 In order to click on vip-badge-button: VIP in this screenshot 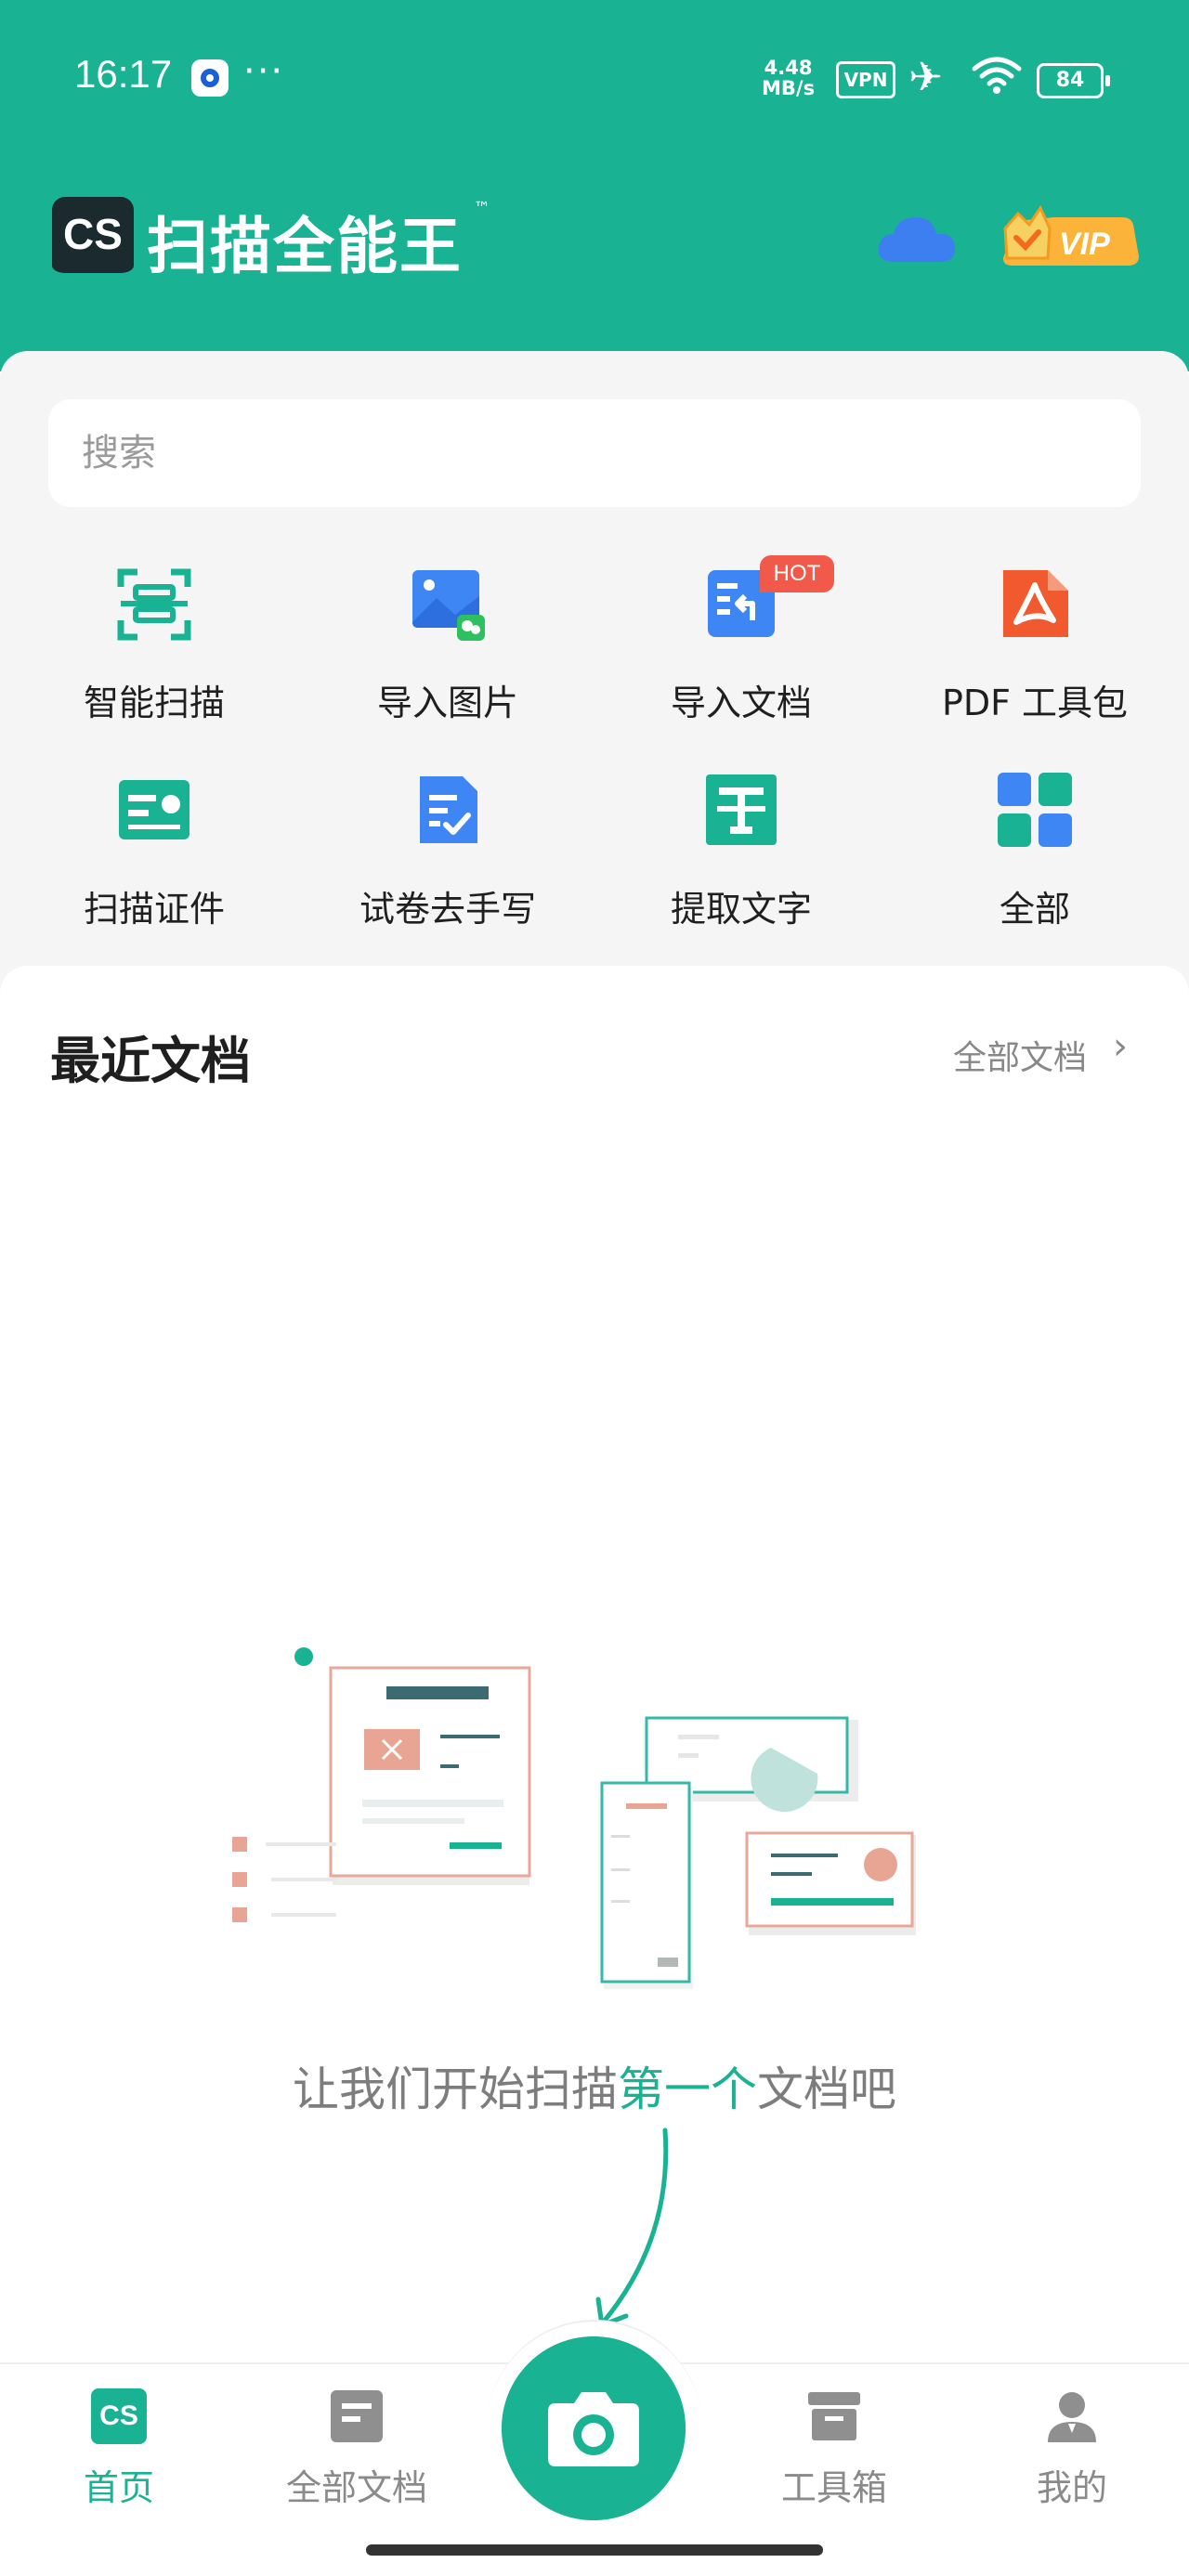, I will do `click(1070, 236)`.